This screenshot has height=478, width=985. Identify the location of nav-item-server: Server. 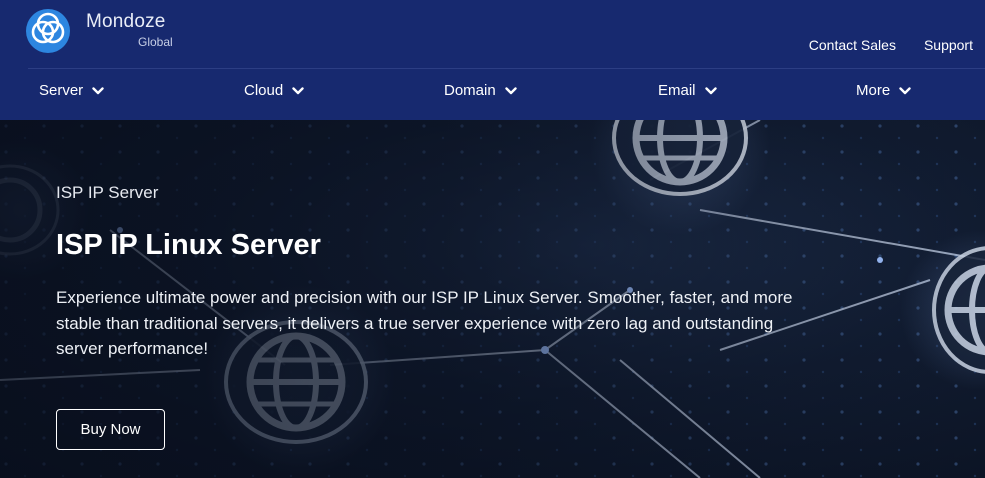
(71, 90).